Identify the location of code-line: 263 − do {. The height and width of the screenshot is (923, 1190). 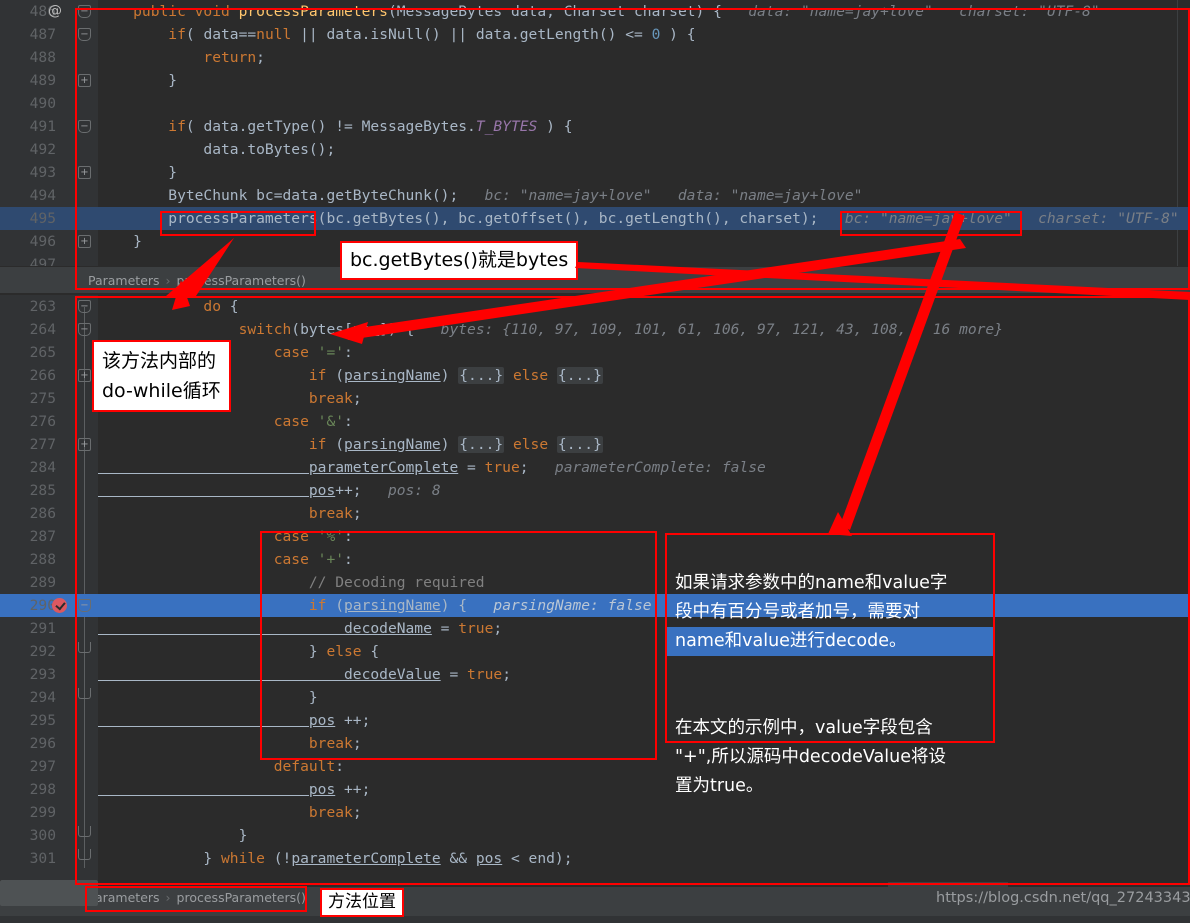
(595, 306).